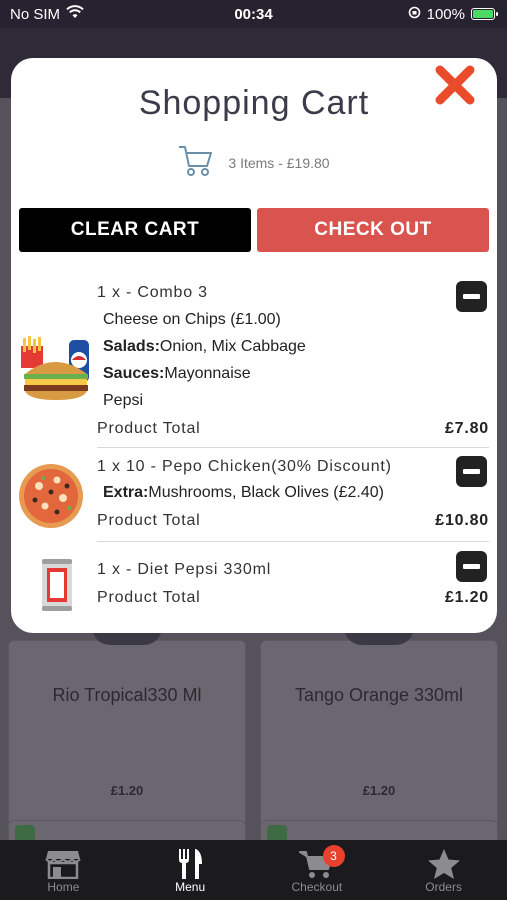  Describe the element at coordinates (63, 864) in the screenshot. I see `store-icon` at that location.